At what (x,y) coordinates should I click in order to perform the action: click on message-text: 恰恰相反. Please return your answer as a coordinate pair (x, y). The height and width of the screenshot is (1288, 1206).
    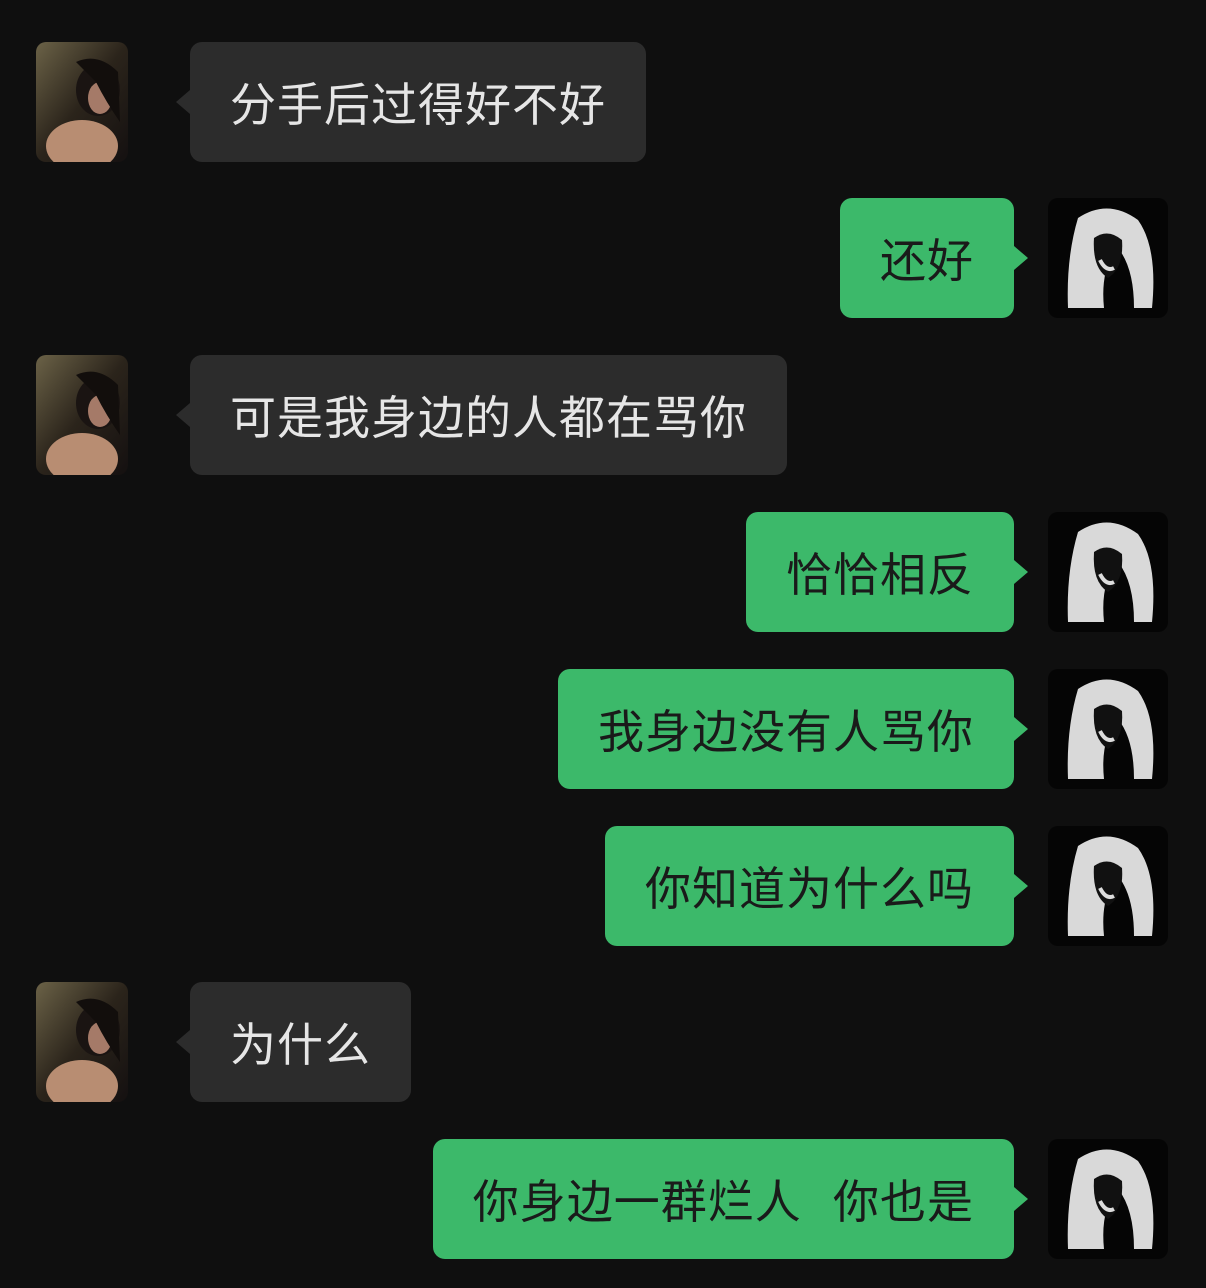
    Looking at the image, I should click on (880, 575).